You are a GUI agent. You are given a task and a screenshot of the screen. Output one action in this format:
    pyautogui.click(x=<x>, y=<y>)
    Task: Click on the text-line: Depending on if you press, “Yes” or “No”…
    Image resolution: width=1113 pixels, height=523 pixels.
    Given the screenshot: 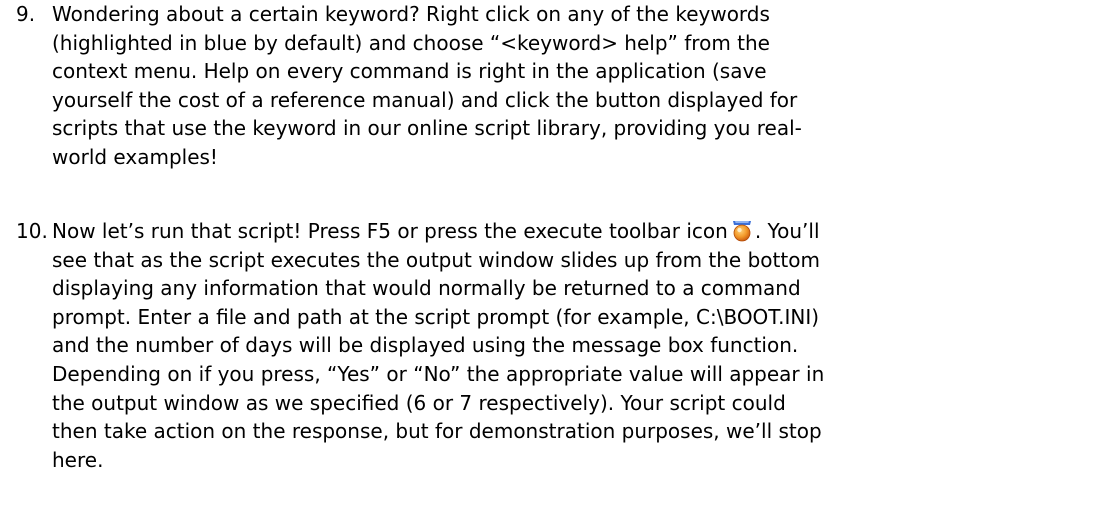 What is the action you would take?
    pyautogui.click(x=438, y=373)
    